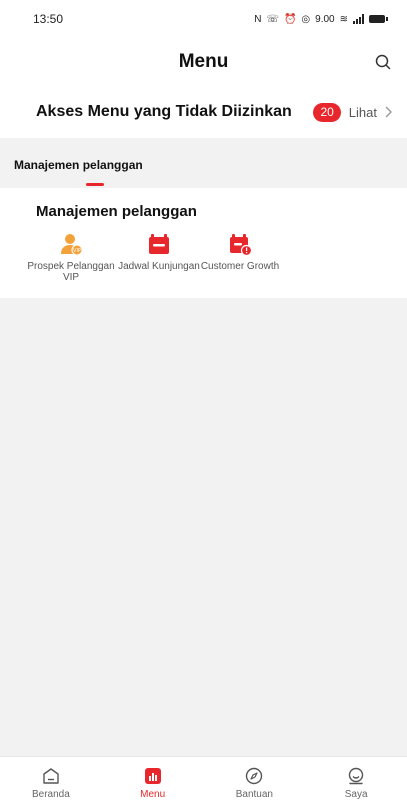 This screenshot has height=807, width=407. What do you see at coordinates (358, 19) in the screenshot?
I see `signal-icon` at bounding box center [358, 19].